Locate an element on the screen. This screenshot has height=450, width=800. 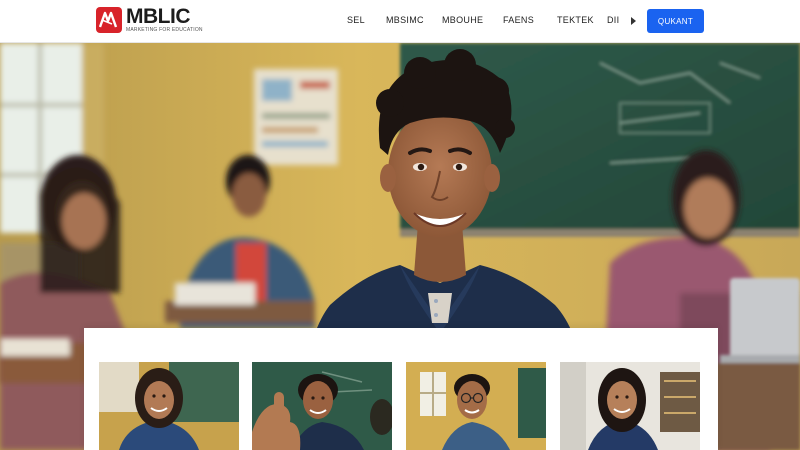
brand-logo: MBLIC MARKETING FOR EDUCATION is located at coordinates (149, 19).